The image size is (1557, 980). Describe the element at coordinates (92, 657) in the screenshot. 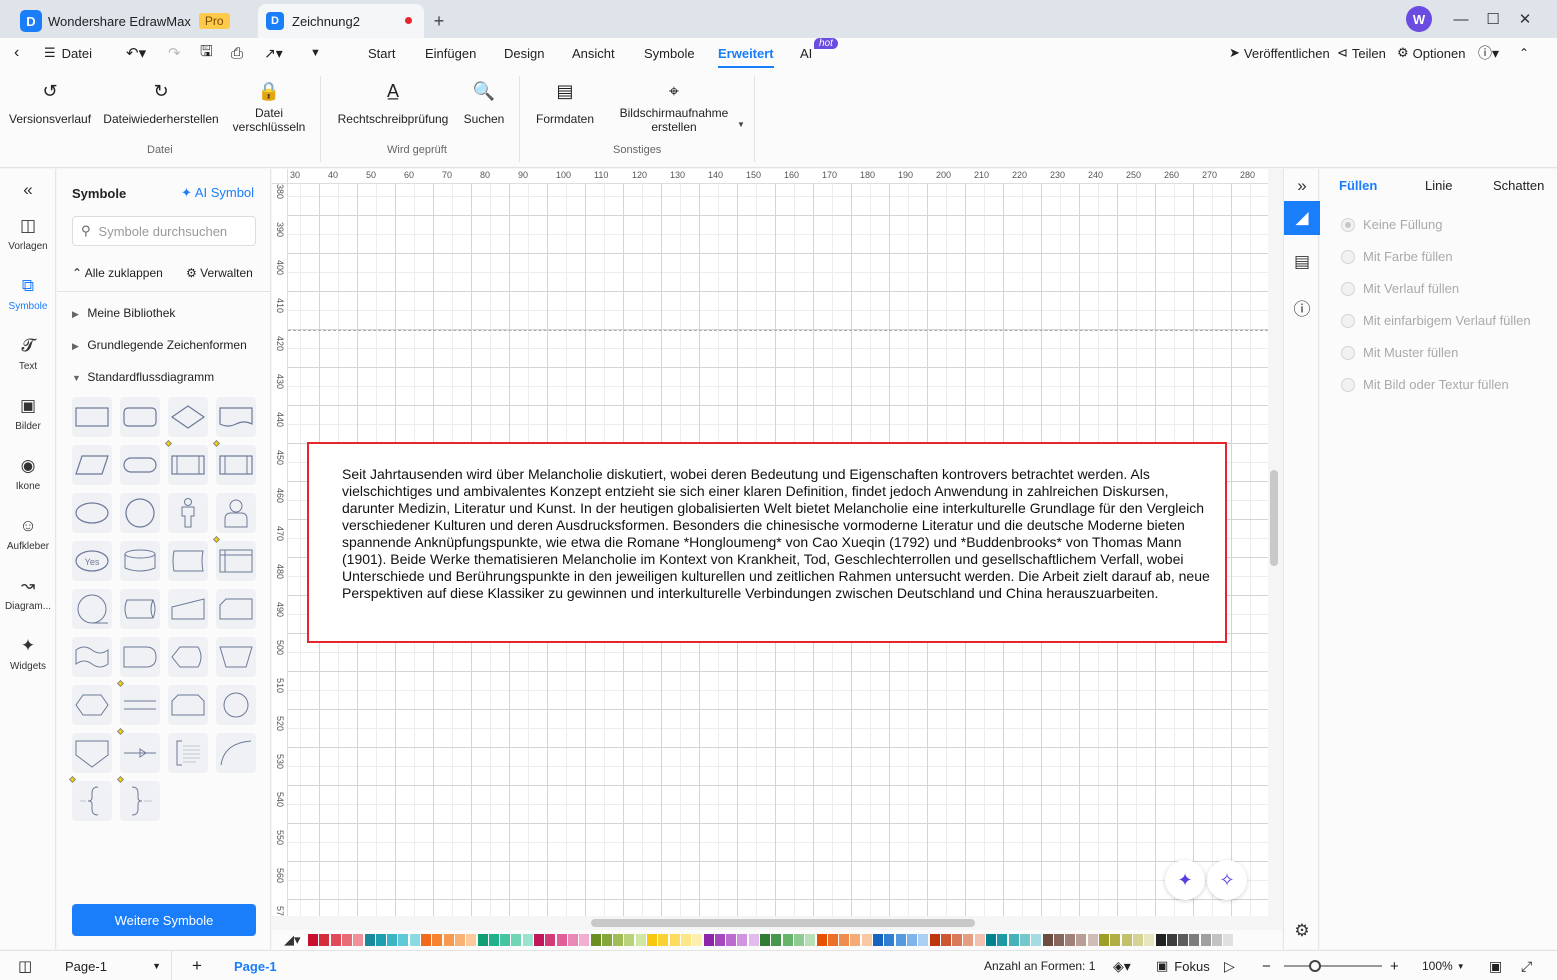

I see `shape-tape` at that location.